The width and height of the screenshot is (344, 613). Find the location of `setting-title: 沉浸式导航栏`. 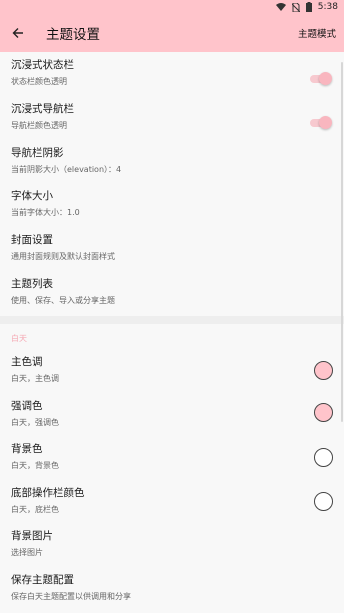

setting-title: 沉浸式导航栏 is located at coordinates (42, 109).